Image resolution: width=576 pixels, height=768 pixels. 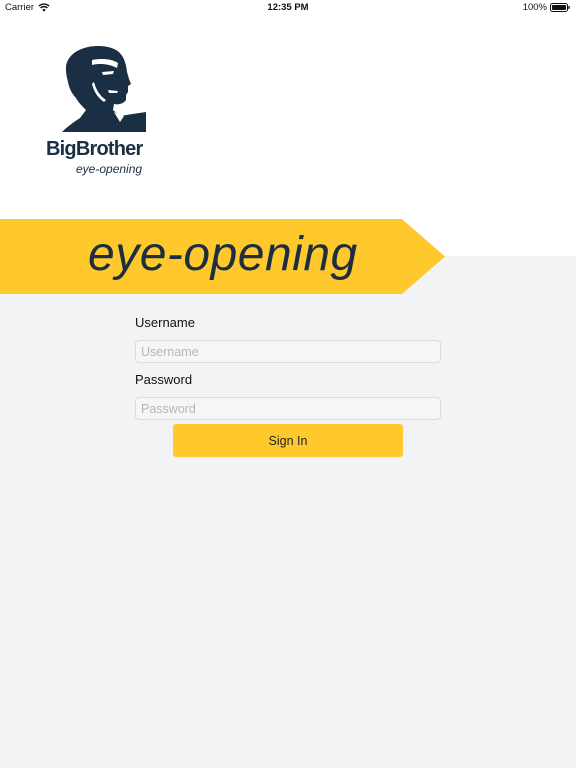 I want to click on portrait-icon, so click(x=104, y=89).